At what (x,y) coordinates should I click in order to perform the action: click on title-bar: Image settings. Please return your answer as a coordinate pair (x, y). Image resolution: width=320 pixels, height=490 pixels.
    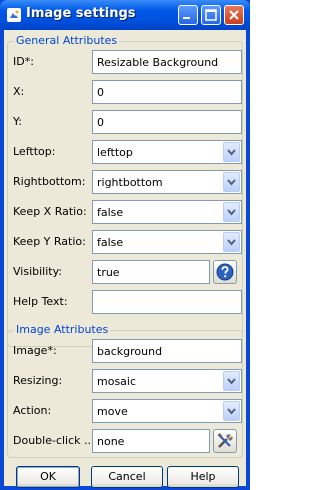
    Looking at the image, I should click on (125, 15).